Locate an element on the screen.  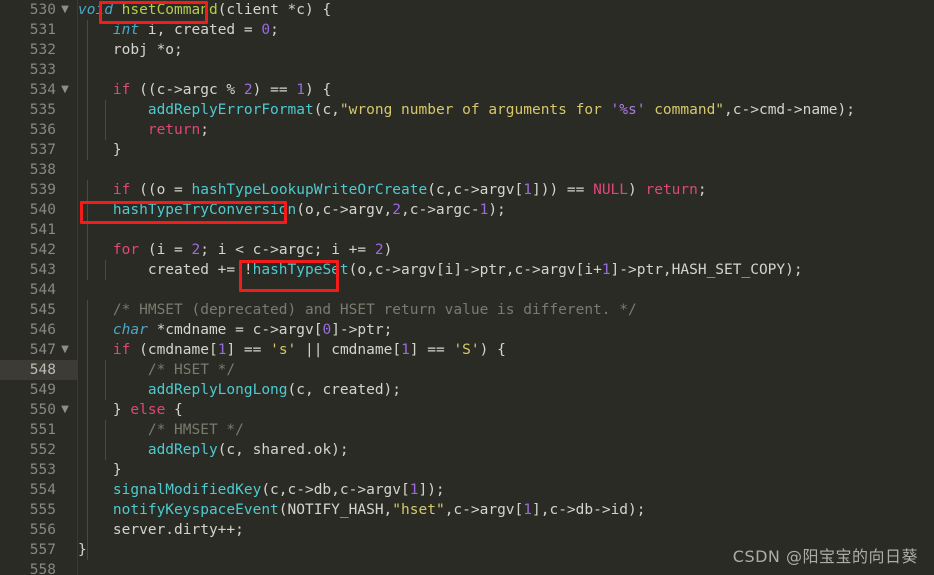
line-number-539: 539 is located at coordinates (28, 190).